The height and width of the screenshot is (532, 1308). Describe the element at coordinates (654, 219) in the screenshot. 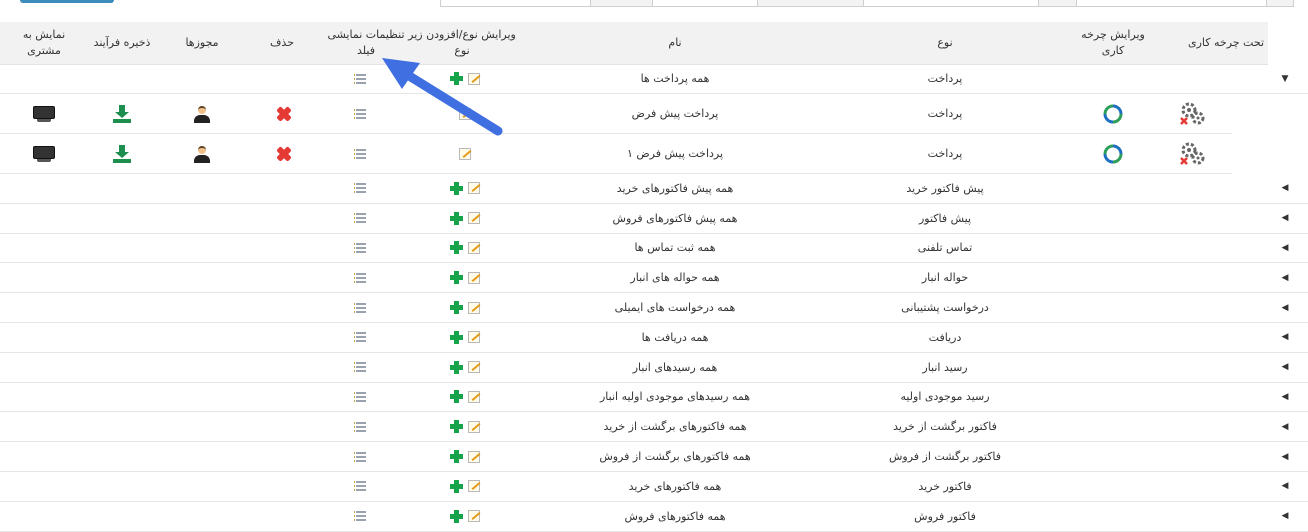

I see `table-row: همه پیش فاکتورهای فروش پیش فاکتور ◀` at that location.